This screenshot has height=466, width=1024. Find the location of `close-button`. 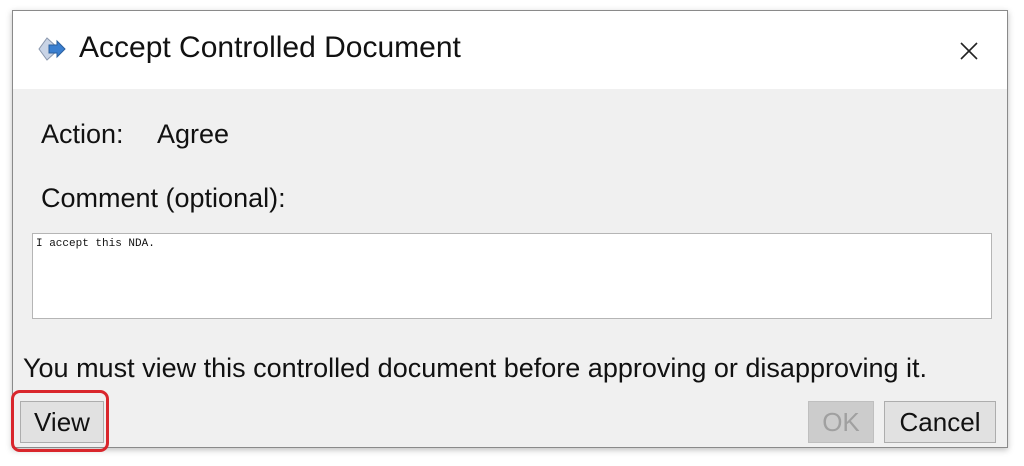

close-button is located at coordinates (969, 51).